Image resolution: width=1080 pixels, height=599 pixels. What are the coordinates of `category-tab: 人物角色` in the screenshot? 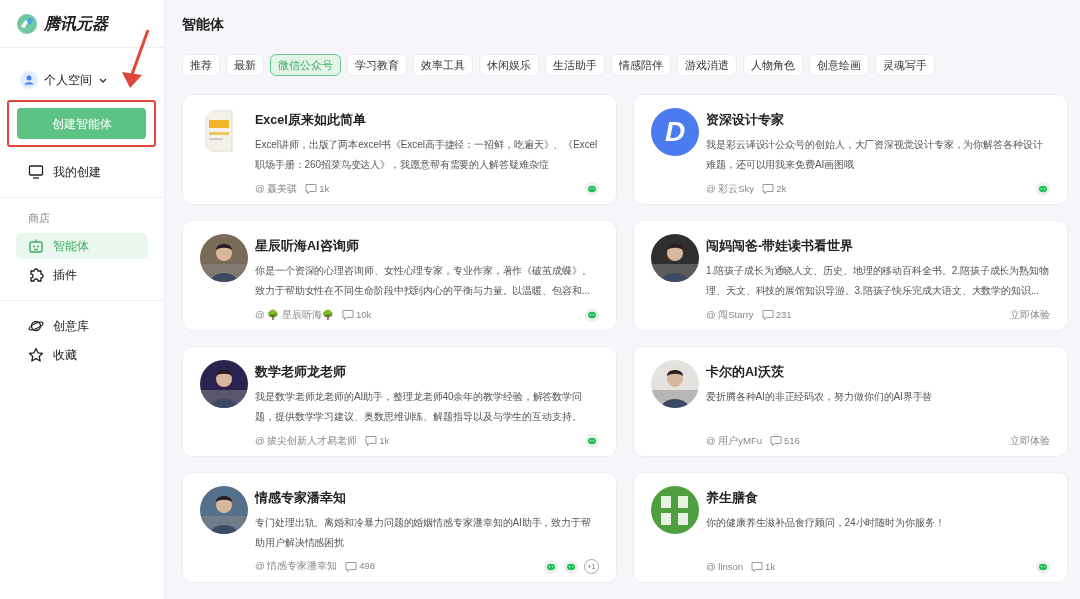 It's located at (773, 65).